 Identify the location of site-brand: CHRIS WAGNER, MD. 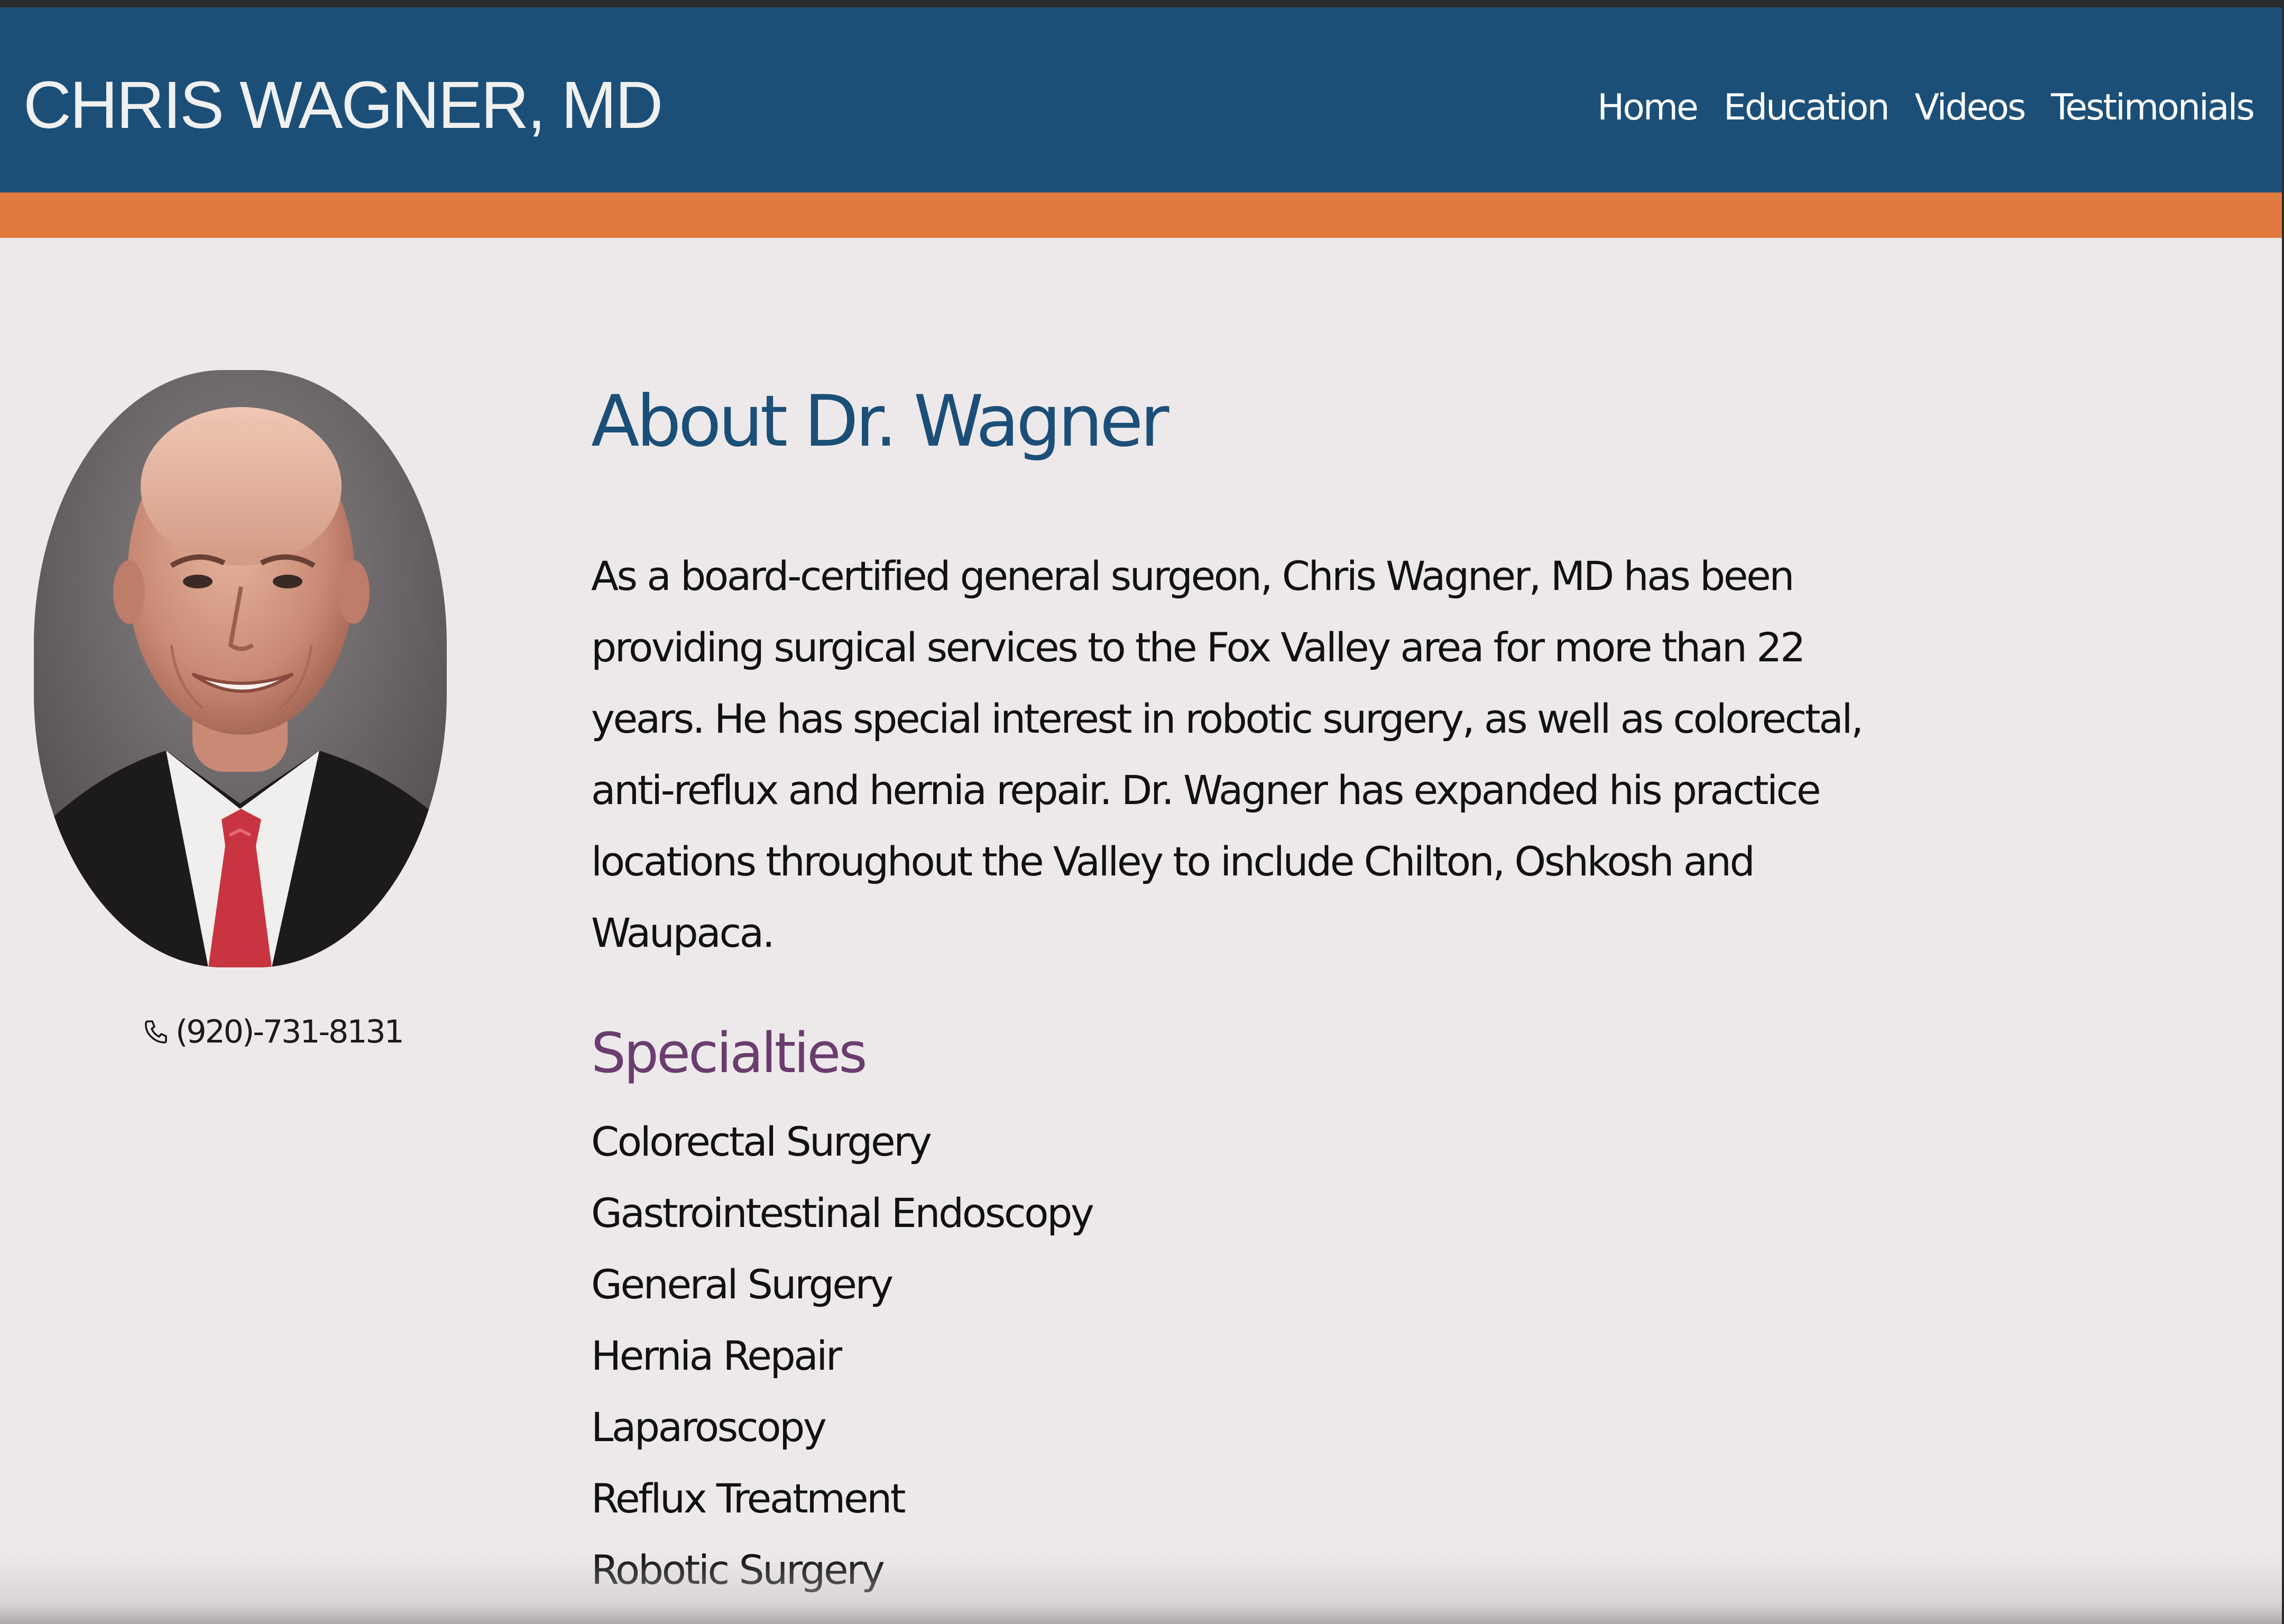
(343, 105).